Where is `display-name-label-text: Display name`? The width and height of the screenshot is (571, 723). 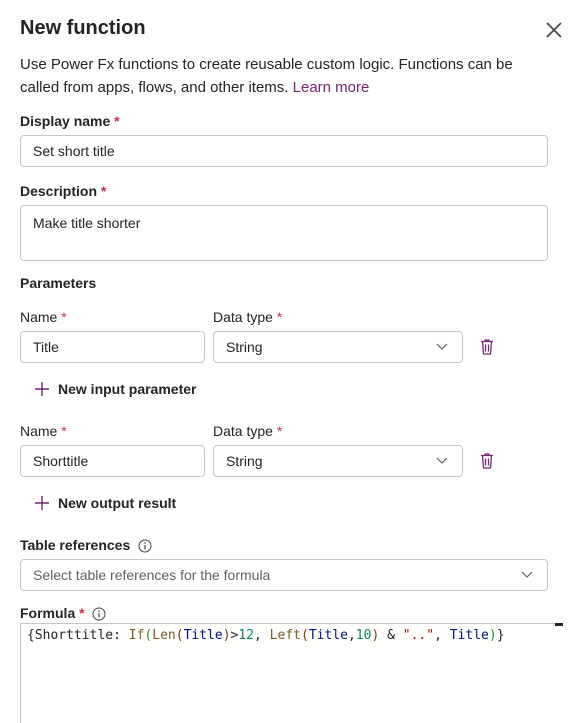 display-name-label-text: Display name is located at coordinates (65, 121).